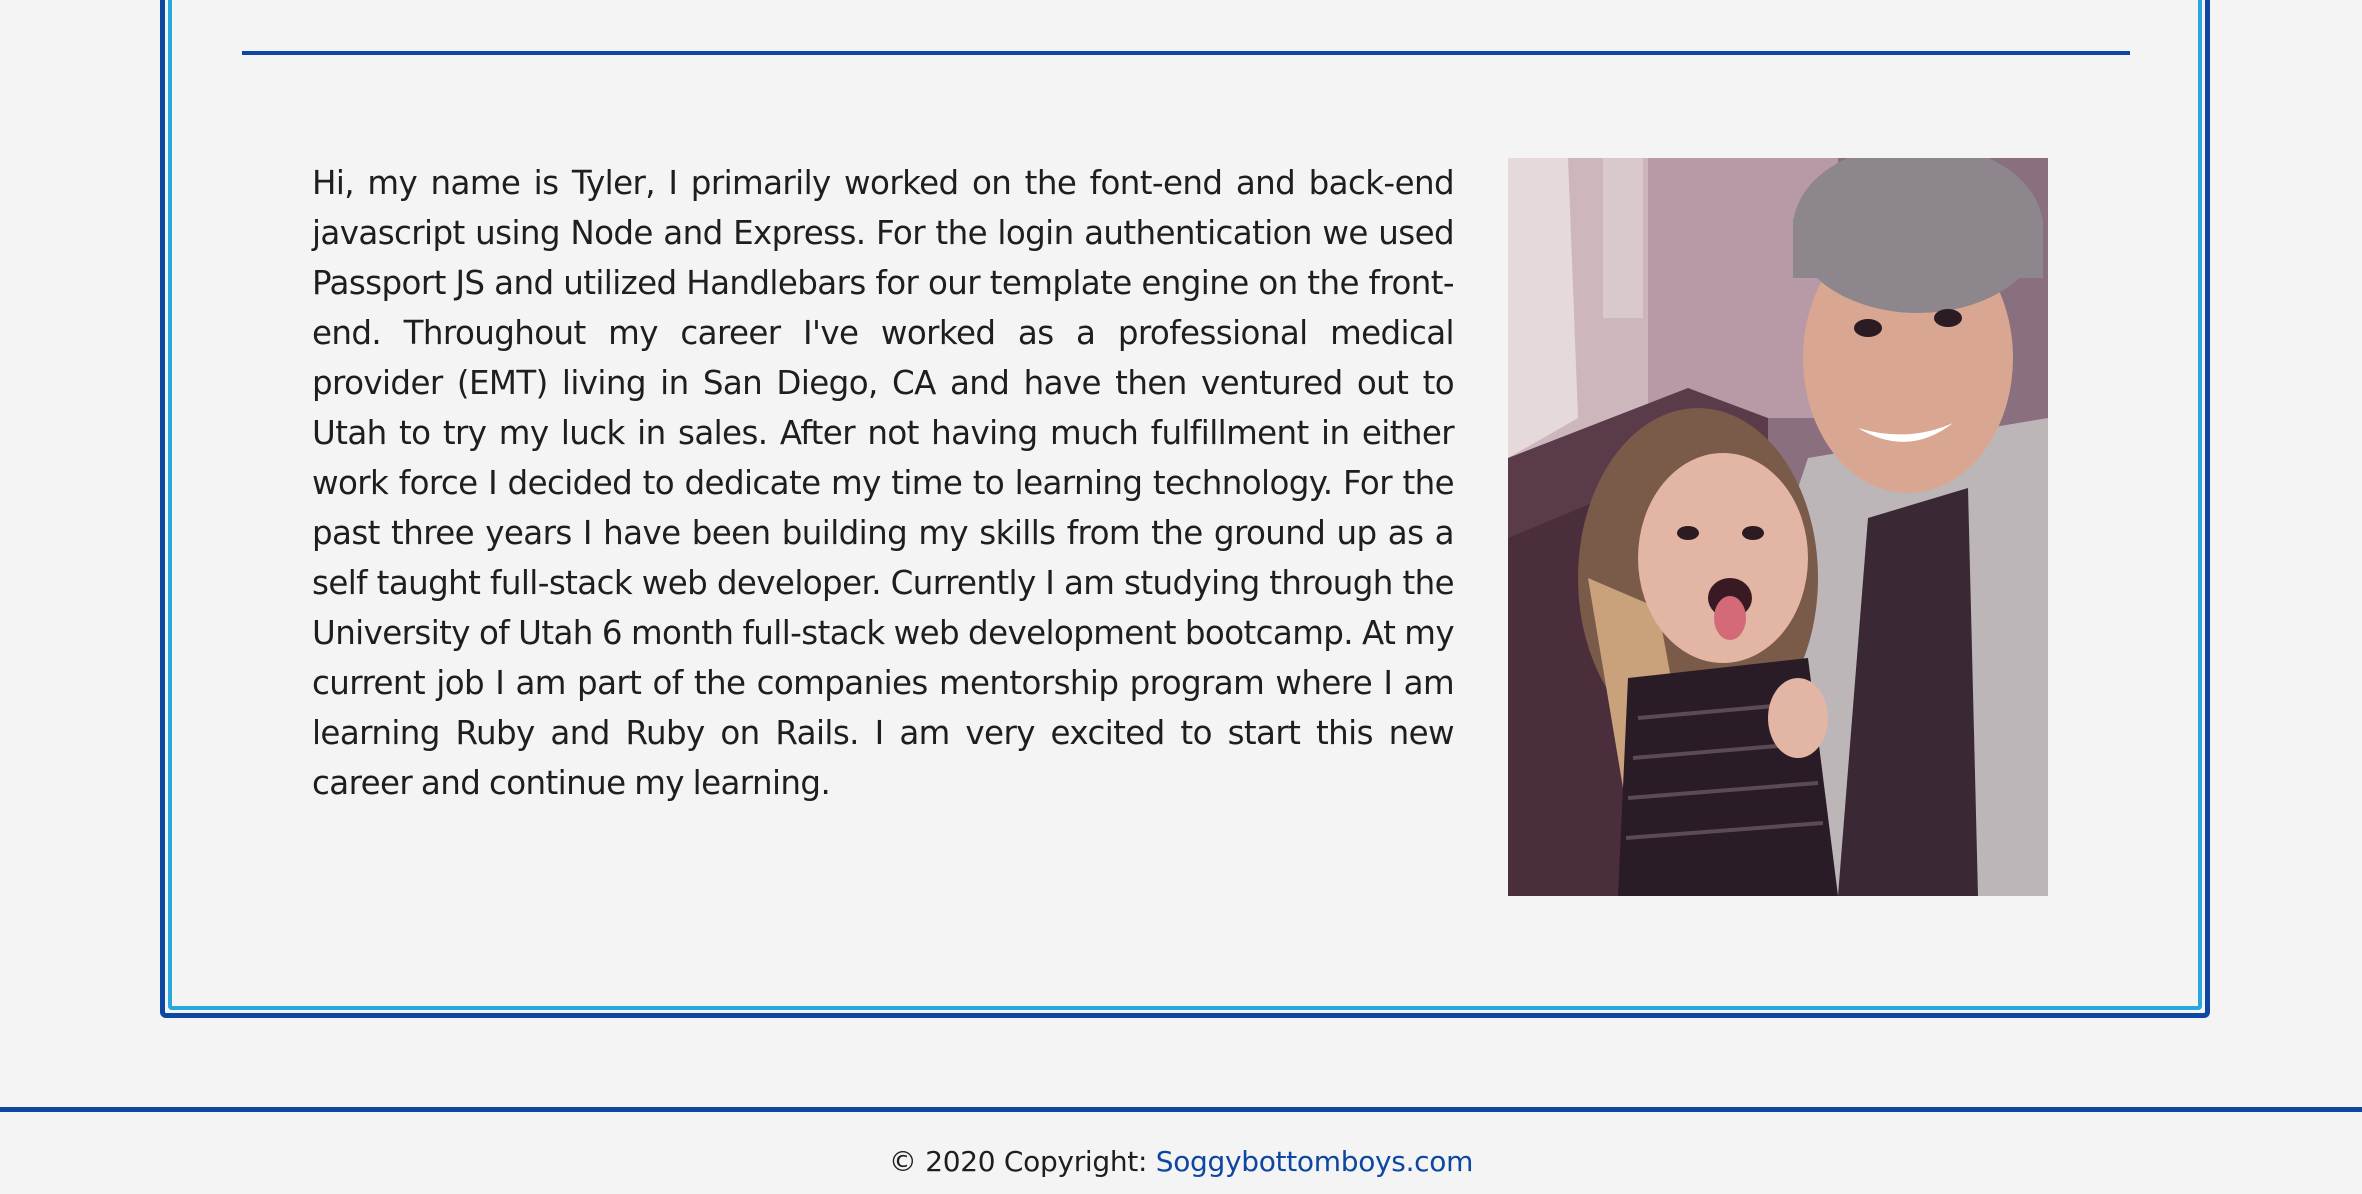  I want to click on profile-photo-image, so click(1778, 527).